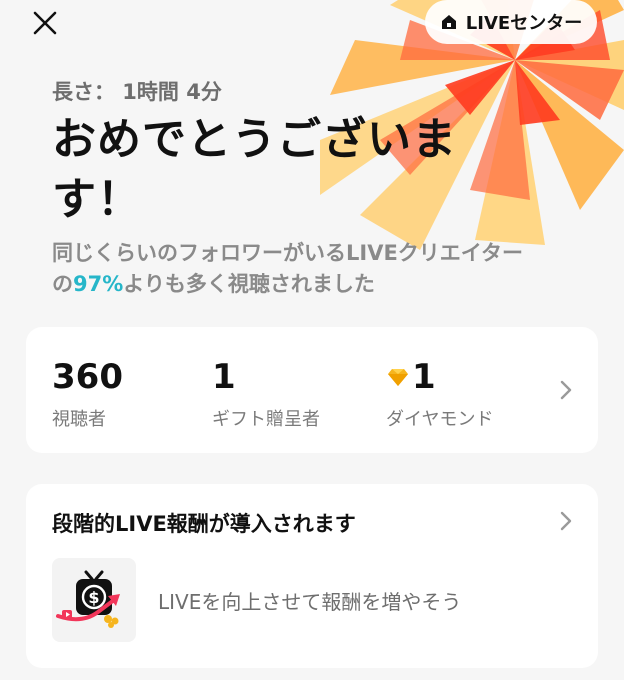 The height and width of the screenshot is (680, 624). Describe the element at coordinates (424, 377) in the screenshot. I see `stat-diamonds-value: 1` at that location.